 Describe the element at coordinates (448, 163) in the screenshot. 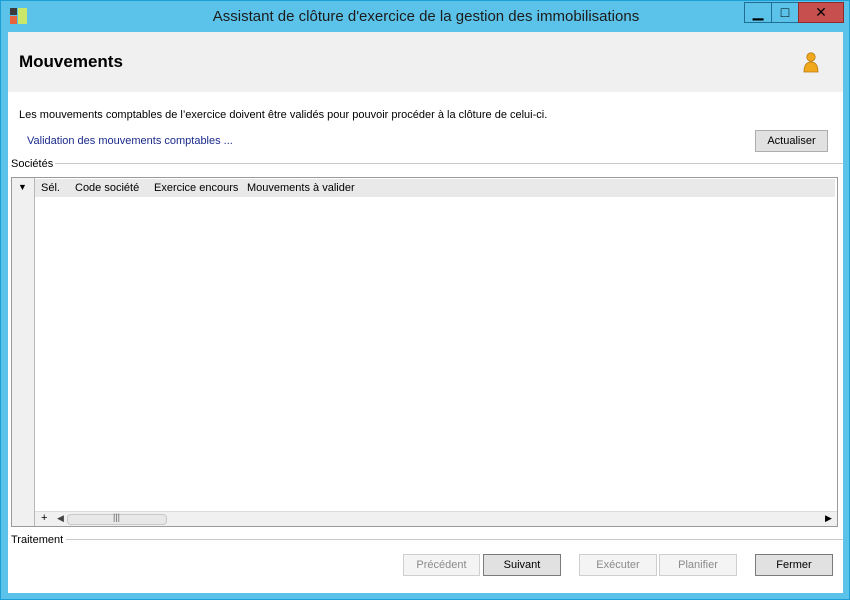

I see `societes-divider` at that location.